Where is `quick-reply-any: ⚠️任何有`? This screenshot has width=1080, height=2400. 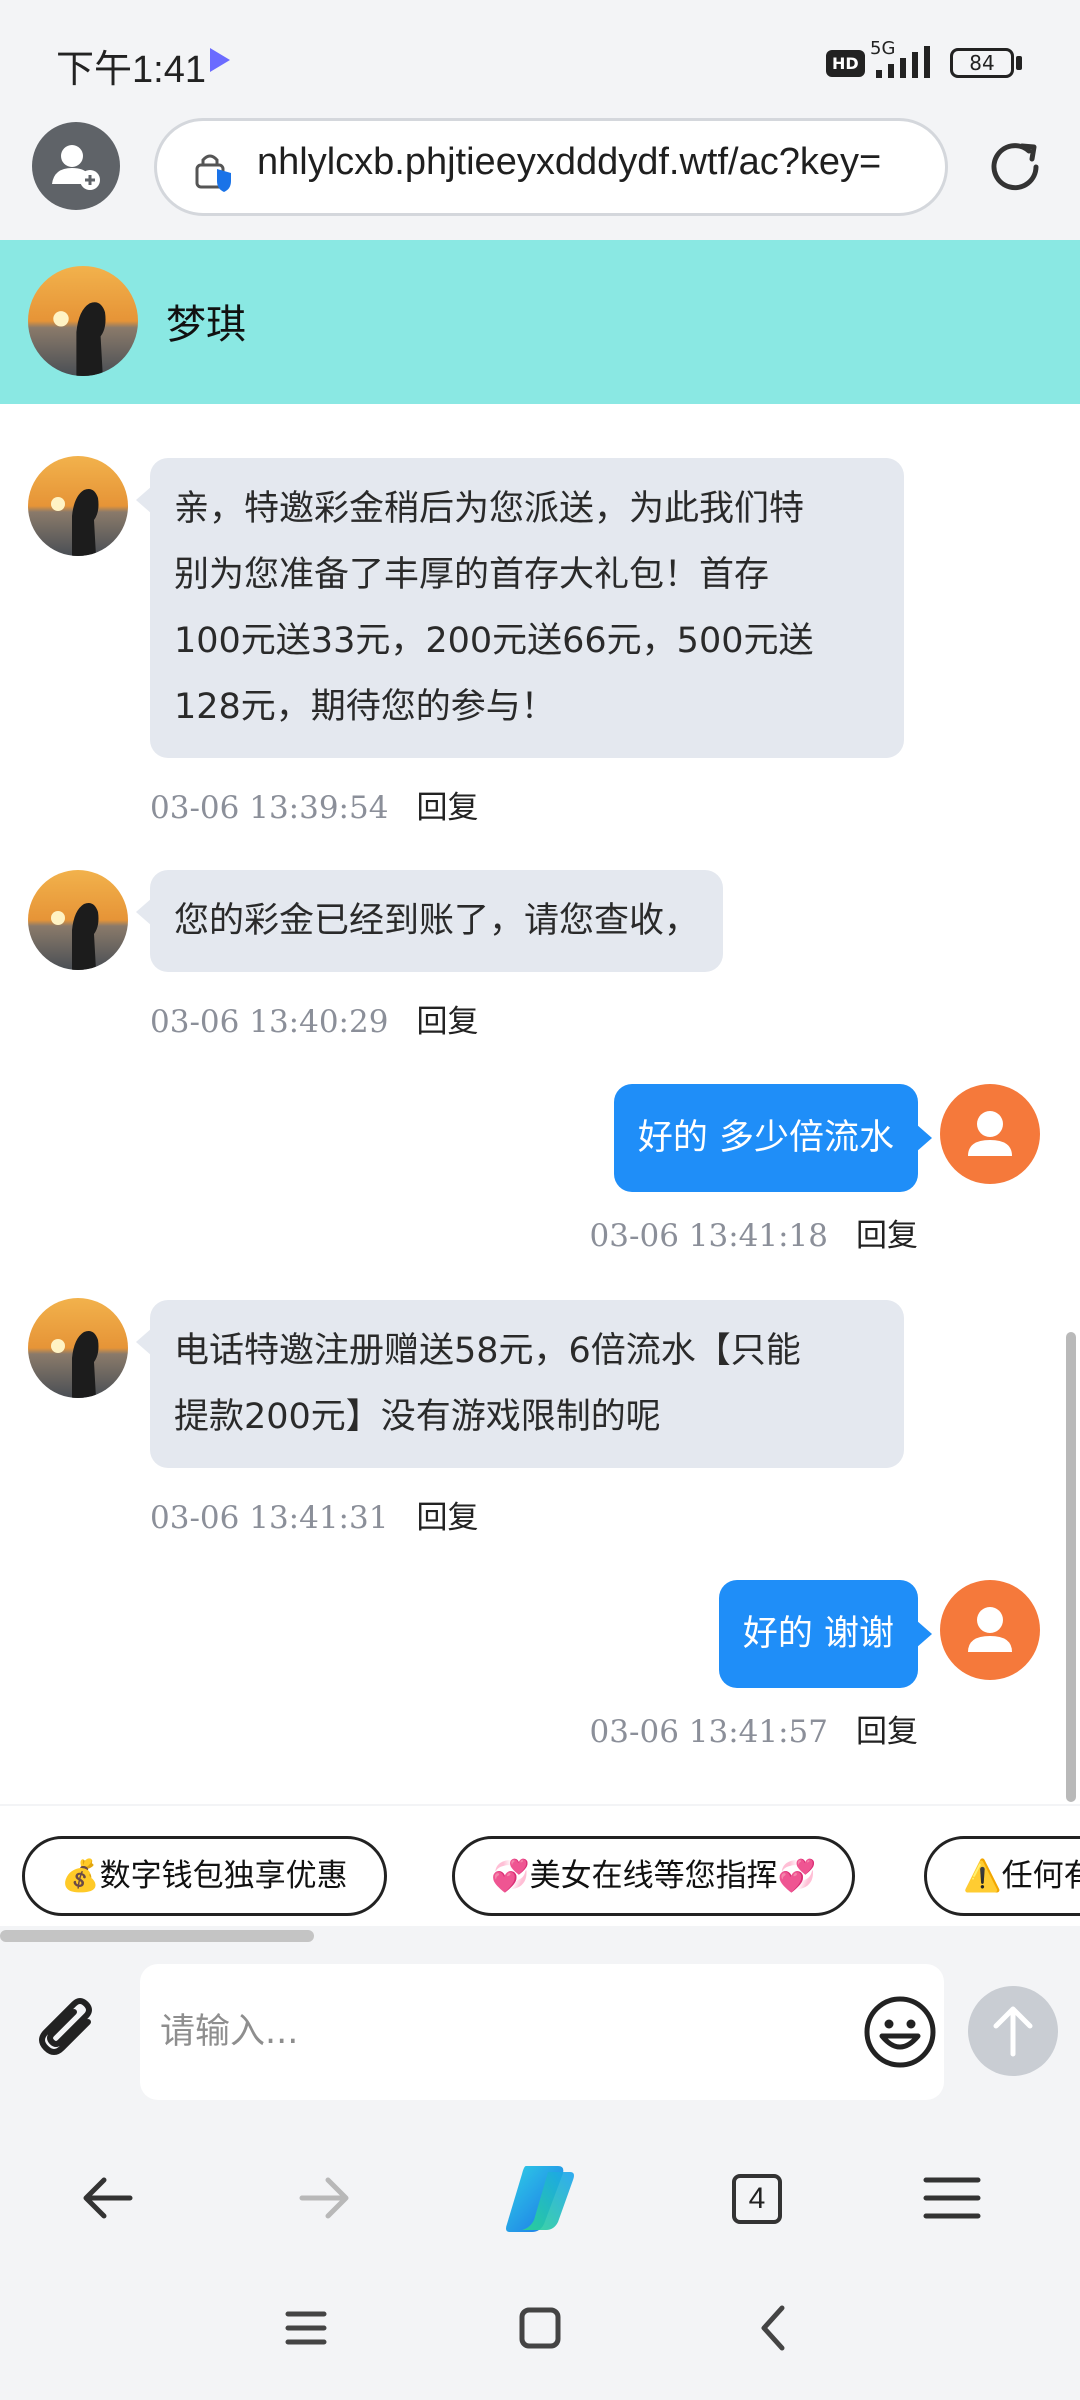 quick-reply-any: ⚠️任何有 is located at coordinates (1002, 1876).